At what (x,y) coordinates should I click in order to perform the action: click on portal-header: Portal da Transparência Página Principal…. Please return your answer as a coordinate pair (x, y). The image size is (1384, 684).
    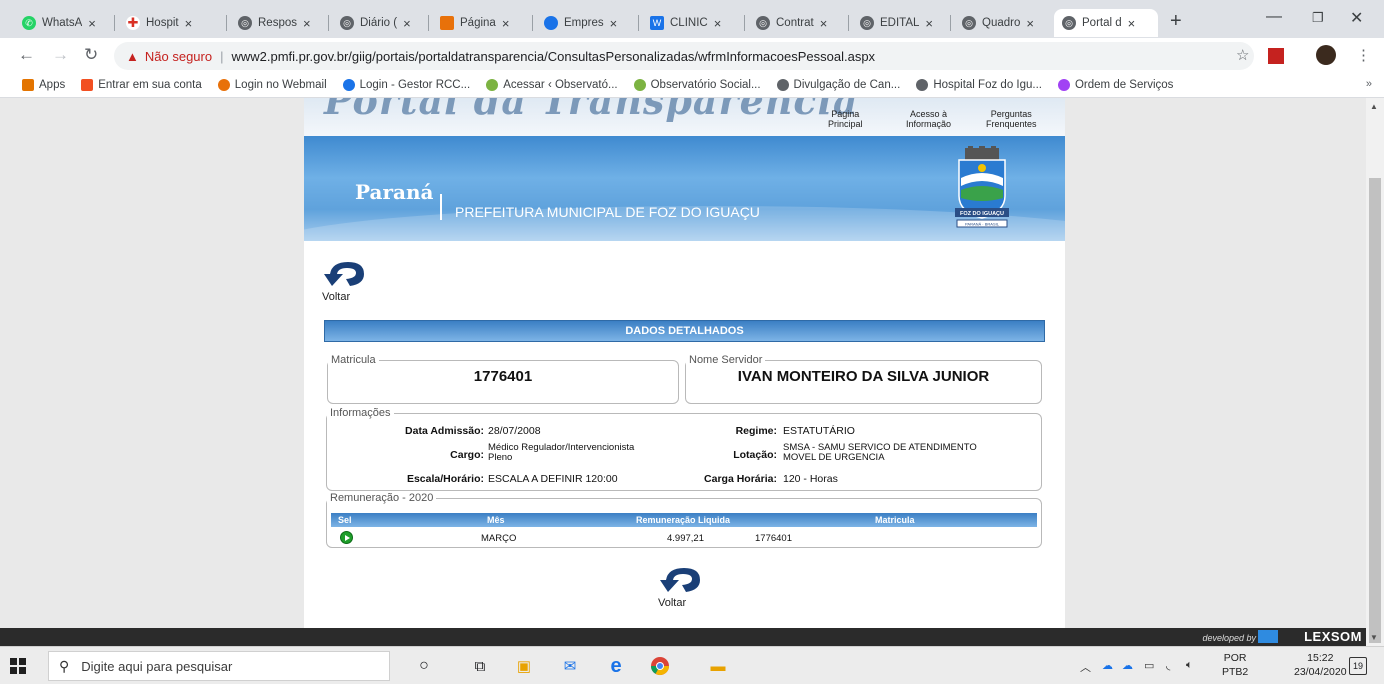
    Looking at the image, I should click on (684, 117).